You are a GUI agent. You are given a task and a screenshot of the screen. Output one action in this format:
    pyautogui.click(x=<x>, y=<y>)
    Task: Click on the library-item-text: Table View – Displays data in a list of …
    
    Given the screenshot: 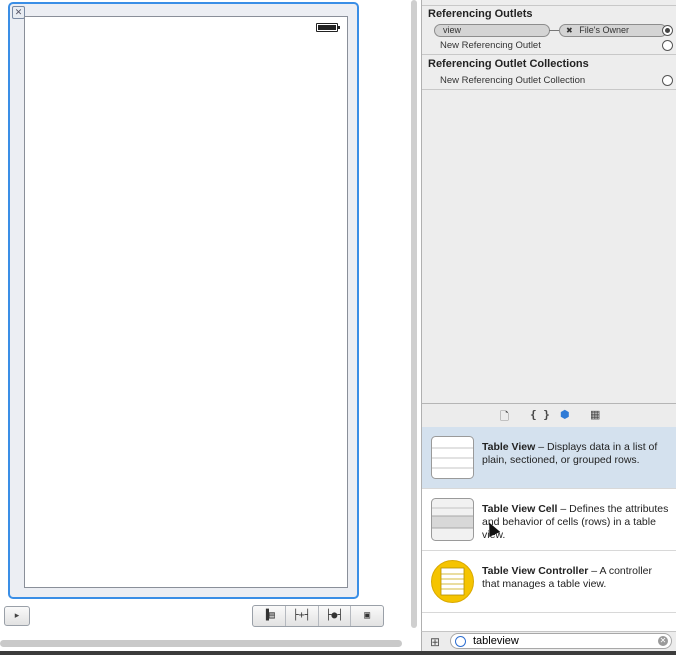 What is the action you would take?
    pyautogui.click(x=576, y=454)
    